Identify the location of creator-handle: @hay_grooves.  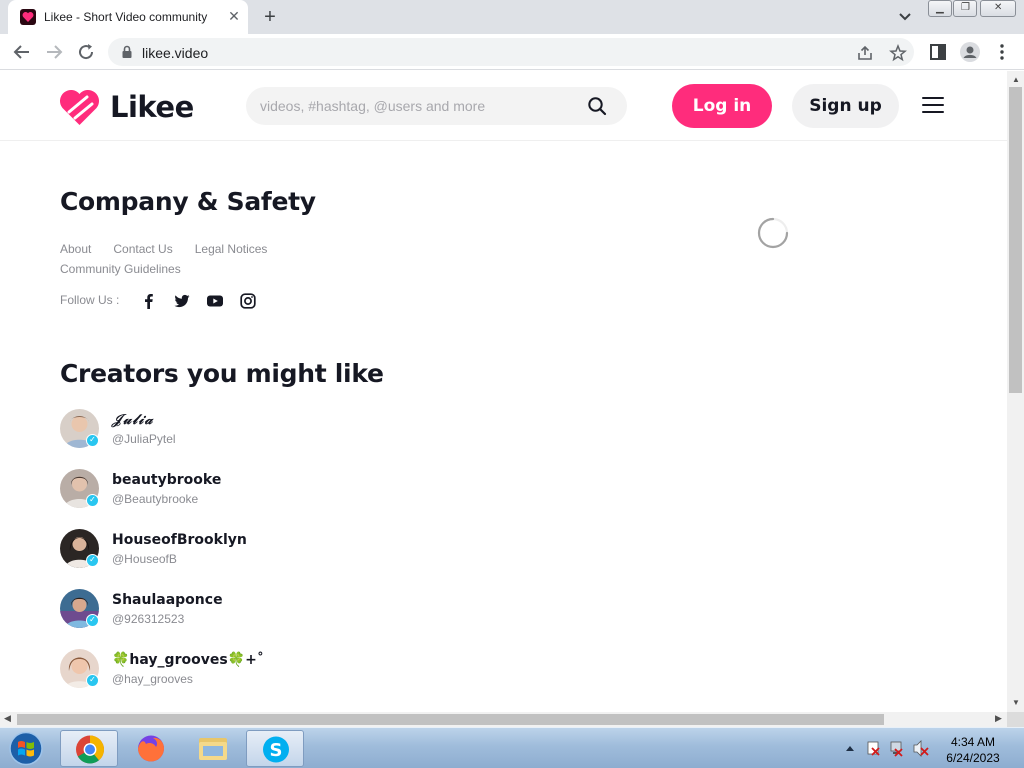
(152, 679).